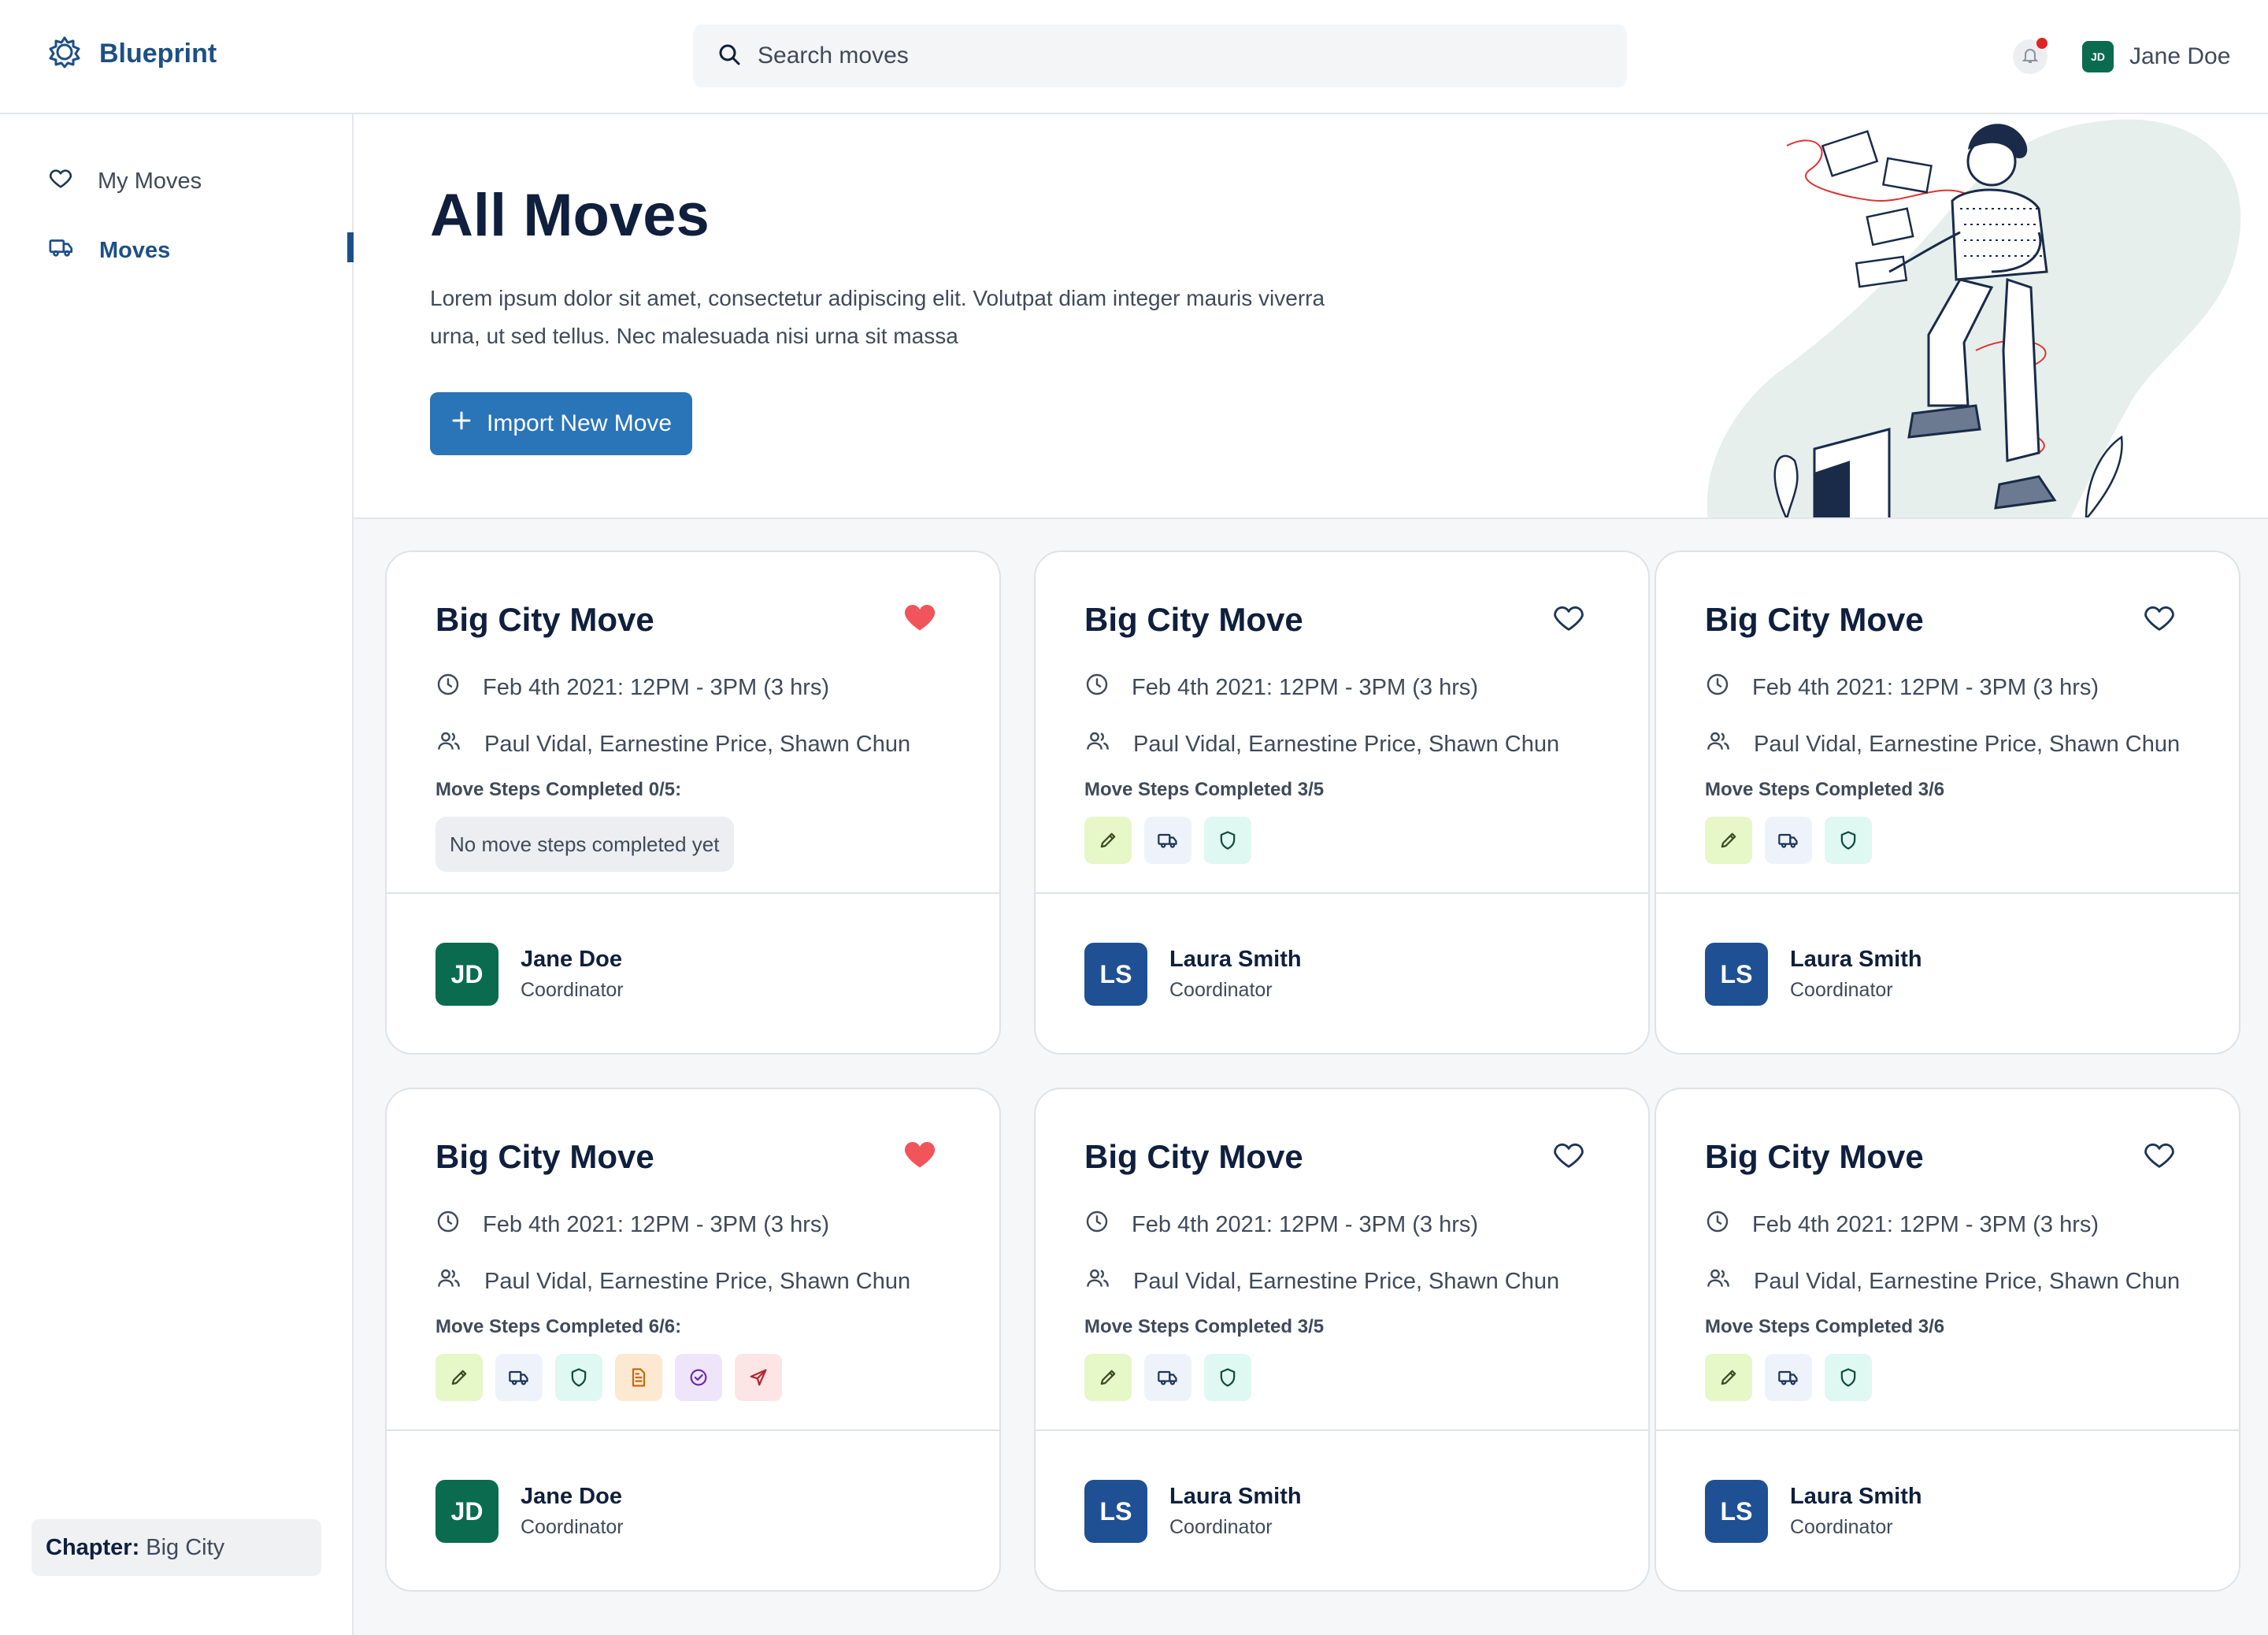 This screenshot has height=1635, width=2268. Describe the element at coordinates (158, 54) in the screenshot. I see `brand-name: Blueprint` at that location.